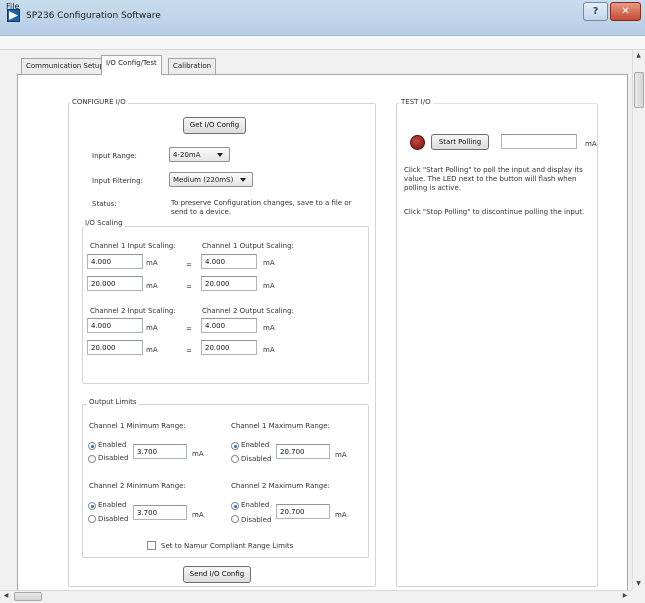  I want to click on ch2-max-range-label: Channel 2 Maximum Range:, so click(280, 486).